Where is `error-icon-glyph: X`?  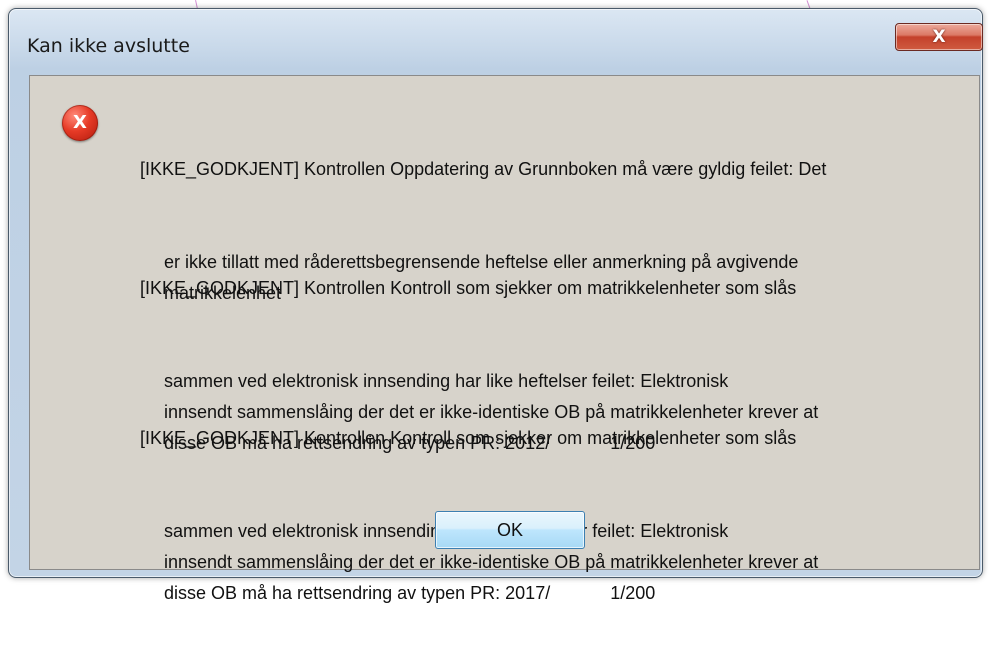
error-icon-glyph: X is located at coordinates (80, 122).